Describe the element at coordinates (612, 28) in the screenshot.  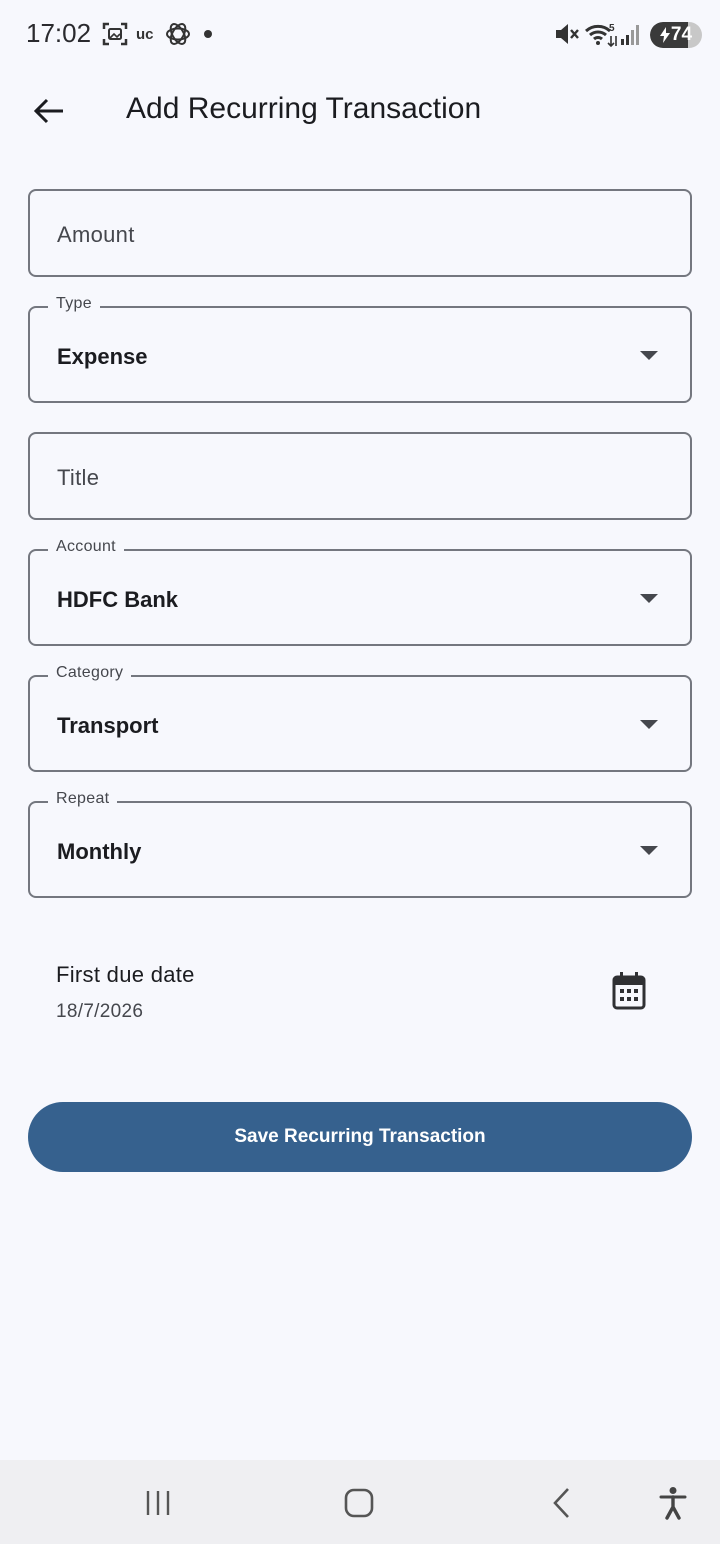
I see `wifi-band-label: 5` at that location.